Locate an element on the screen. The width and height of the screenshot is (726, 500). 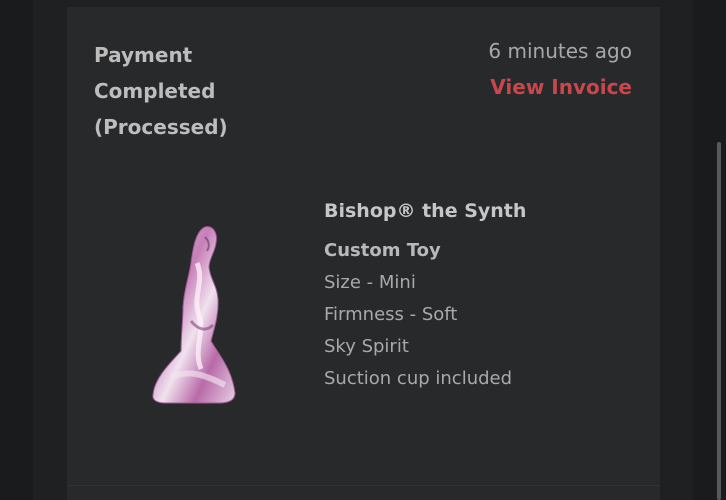
vertical-scrollbar is located at coordinates (719, 321).